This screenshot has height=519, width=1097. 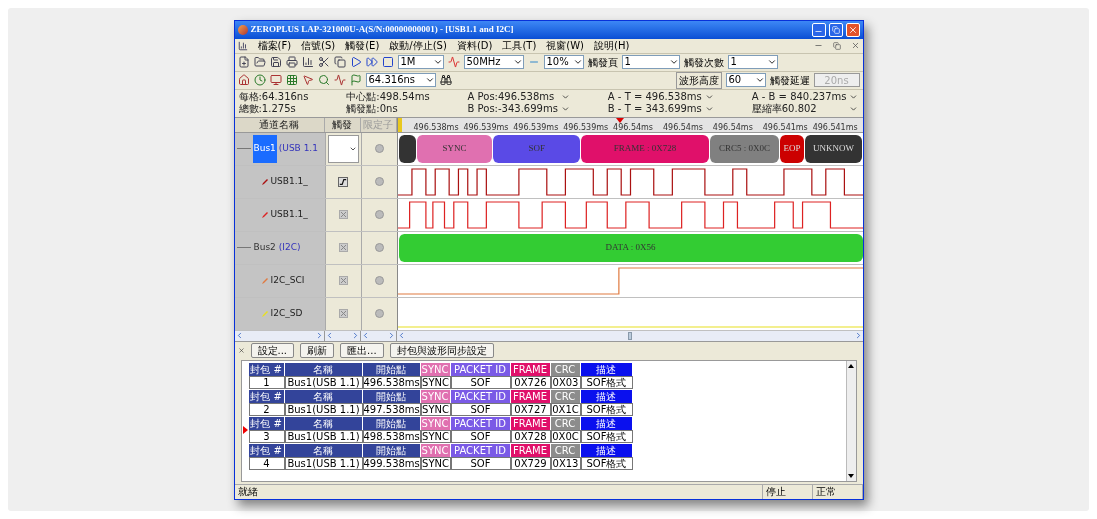 What do you see at coordinates (399, 124) in the screenshot?
I see `cursor-a-marker` at bounding box center [399, 124].